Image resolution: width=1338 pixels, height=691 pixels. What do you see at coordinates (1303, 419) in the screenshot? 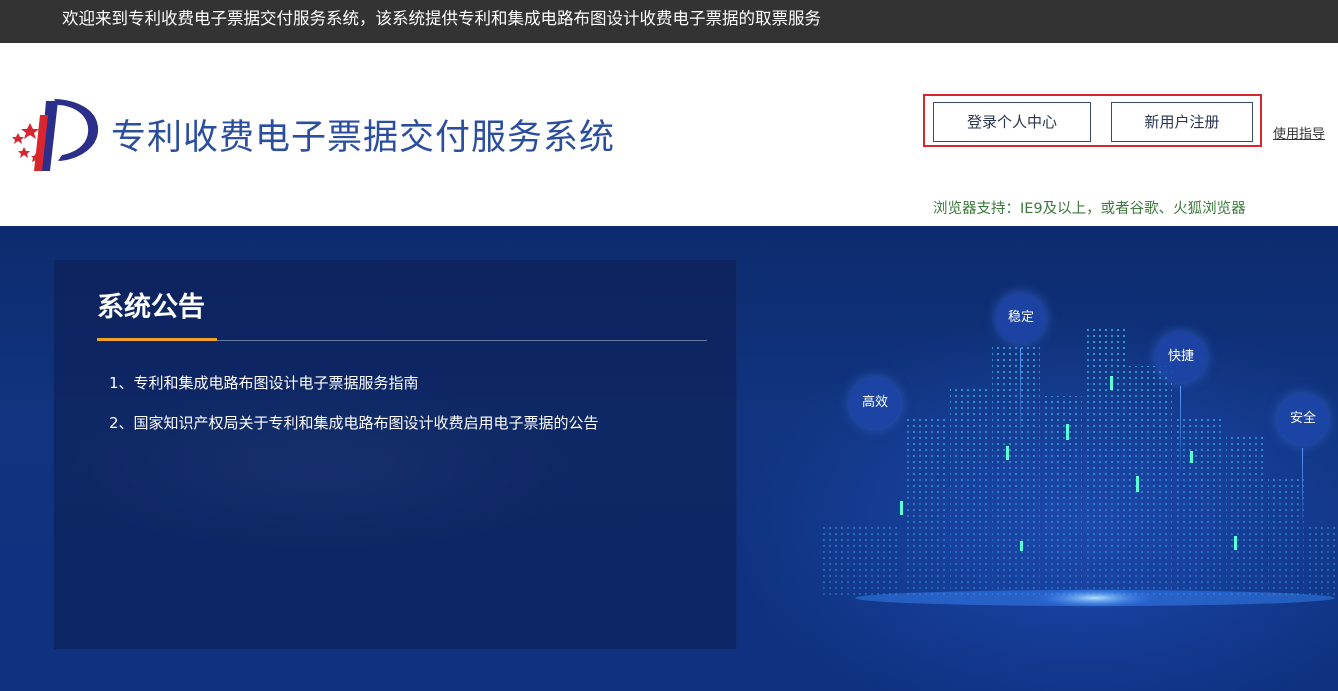
I see `feature-secure-badge: 安全` at bounding box center [1303, 419].